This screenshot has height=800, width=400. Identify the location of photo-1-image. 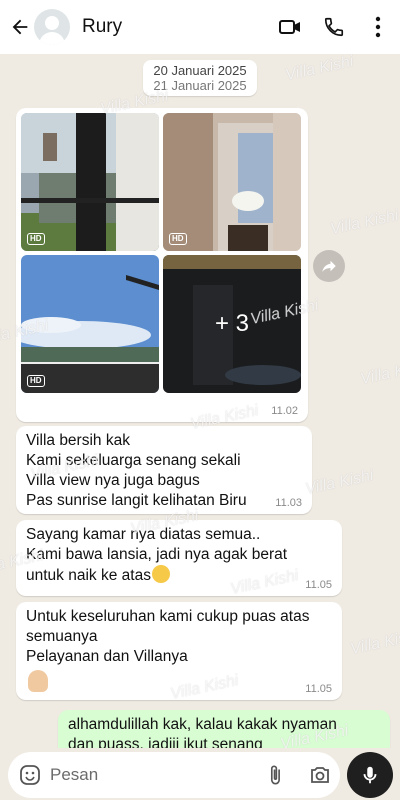
(90, 182).